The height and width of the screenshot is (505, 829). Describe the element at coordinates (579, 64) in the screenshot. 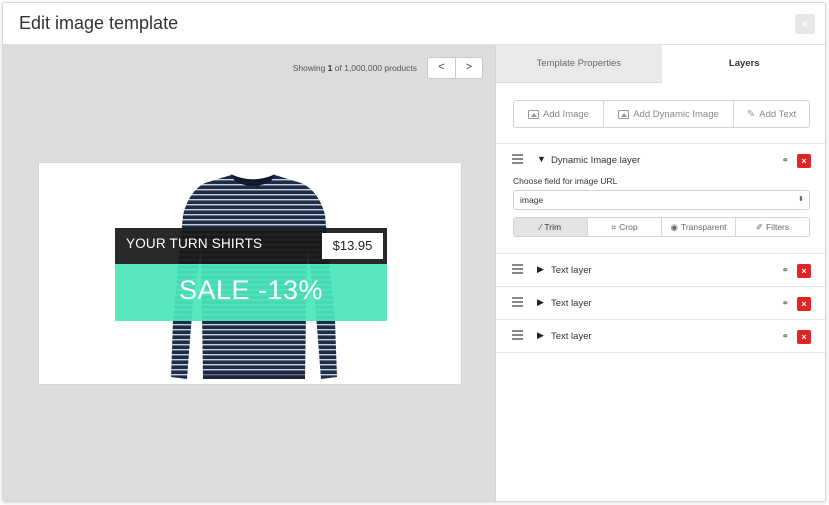

I see `tab-template-properties: Template Properties` at that location.